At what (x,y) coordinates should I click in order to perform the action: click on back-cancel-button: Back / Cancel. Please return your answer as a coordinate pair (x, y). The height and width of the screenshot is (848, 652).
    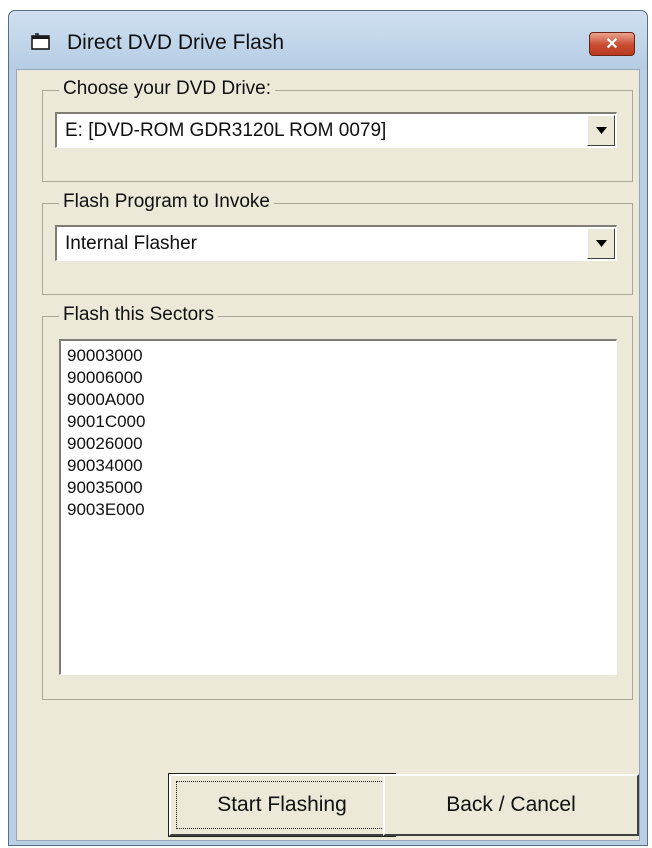
    Looking at the image, I should click on (511, 805).